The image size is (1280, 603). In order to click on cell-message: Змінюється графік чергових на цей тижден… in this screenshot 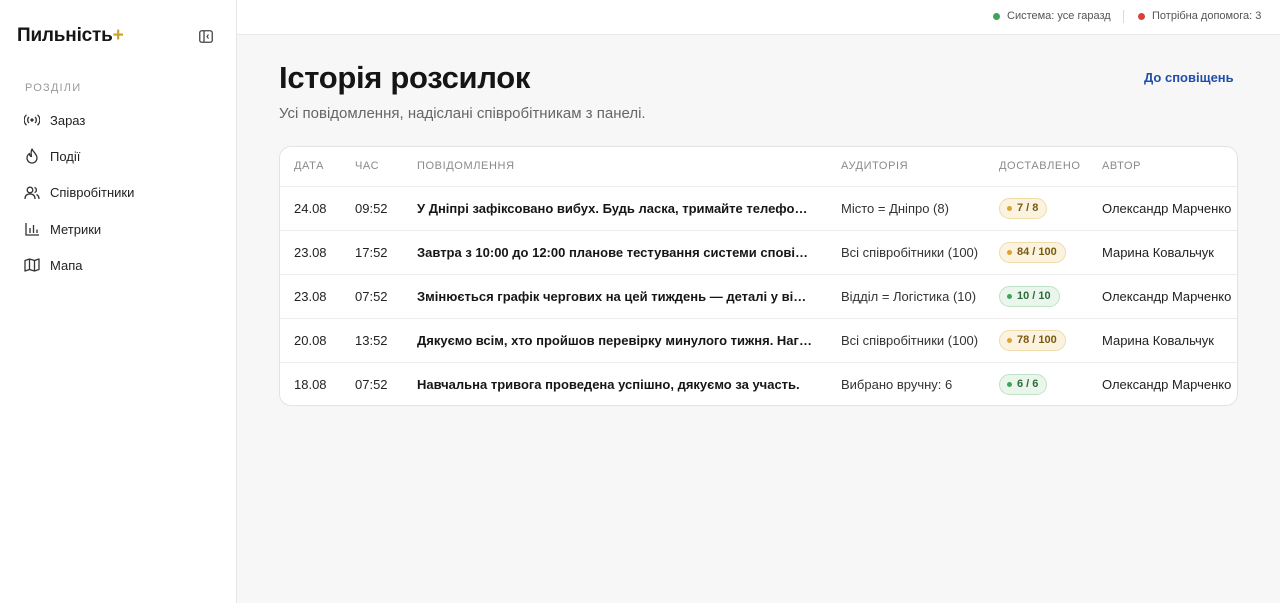, I will do `click(615, 296)`.